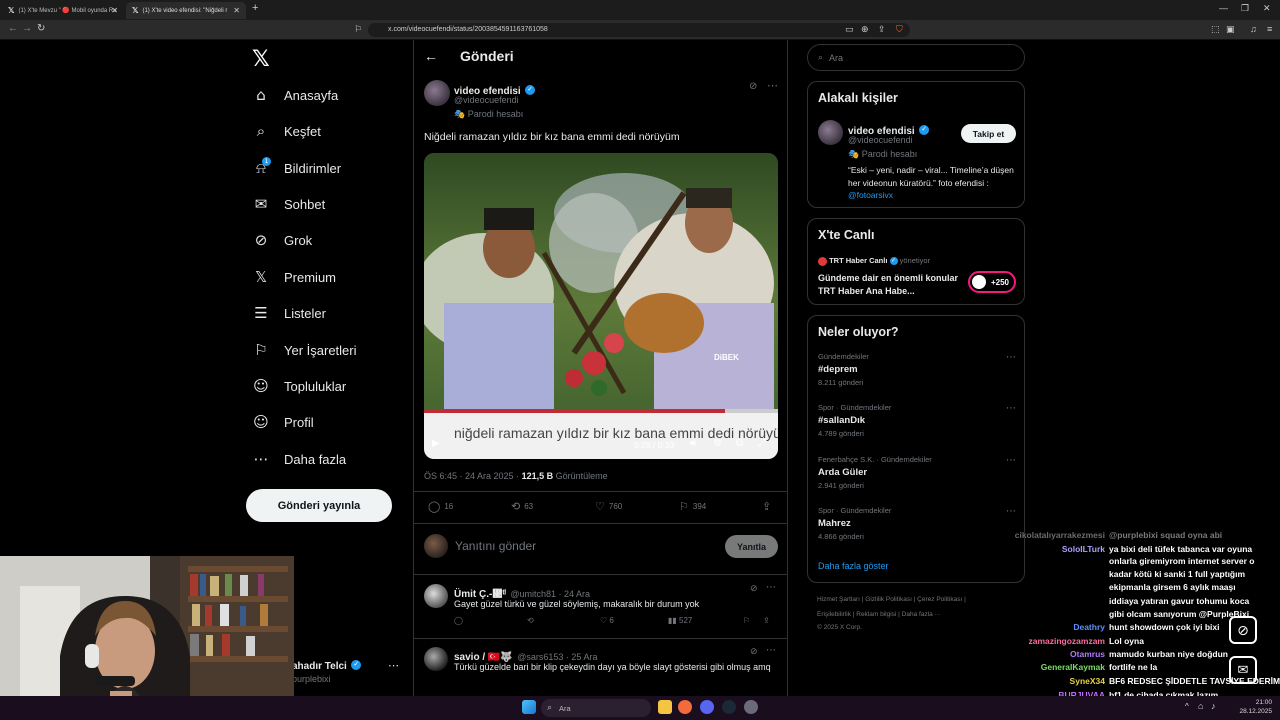  What do you see at coordinates (988, 133) in the screenshot?
I see `follow-button: Takip et` at bounding box center [988, 133].